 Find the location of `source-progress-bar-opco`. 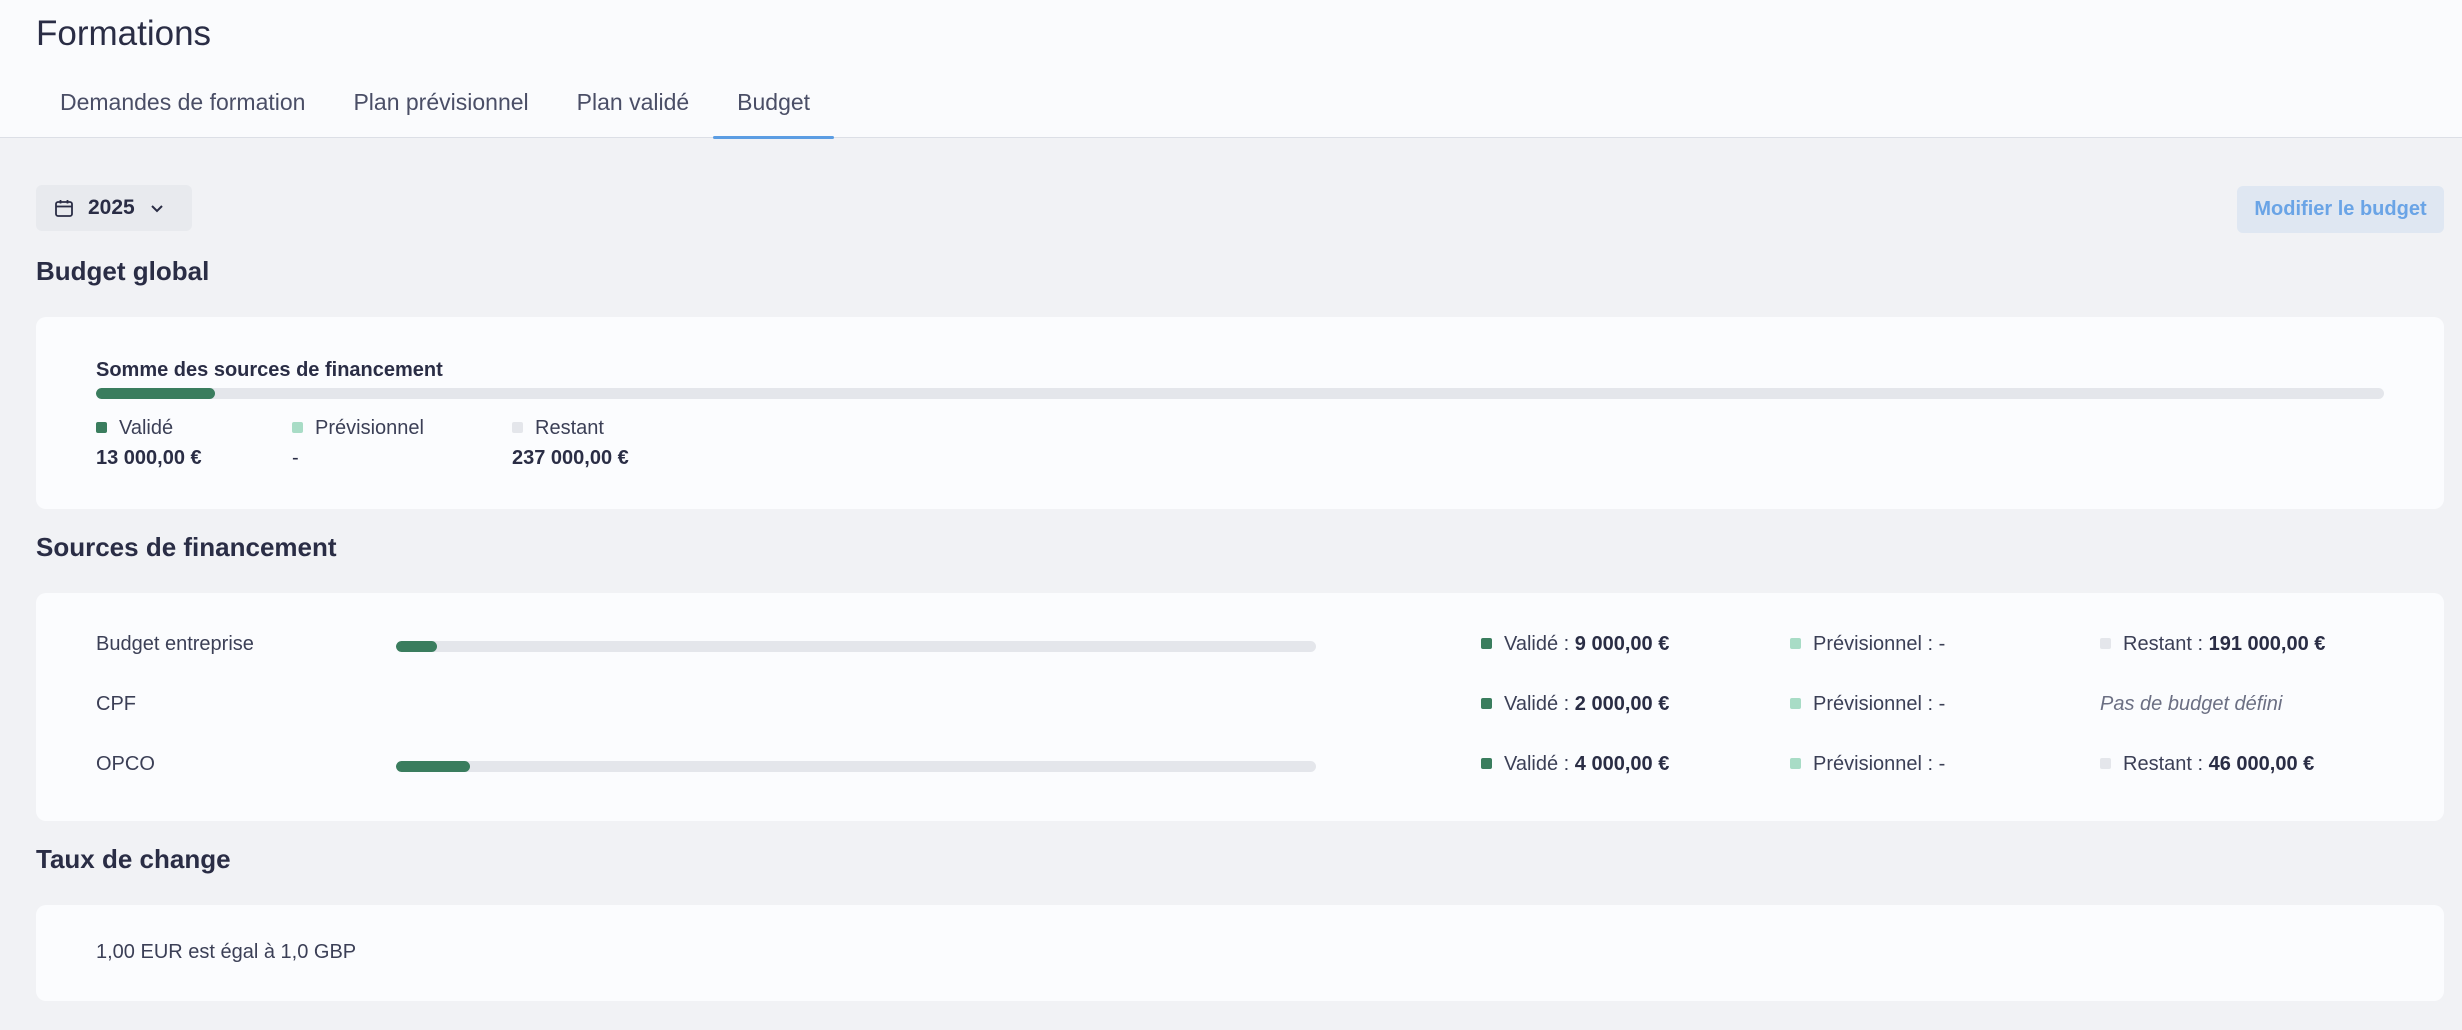

source-progress-bar-opco is located at coordinates (856, 766).